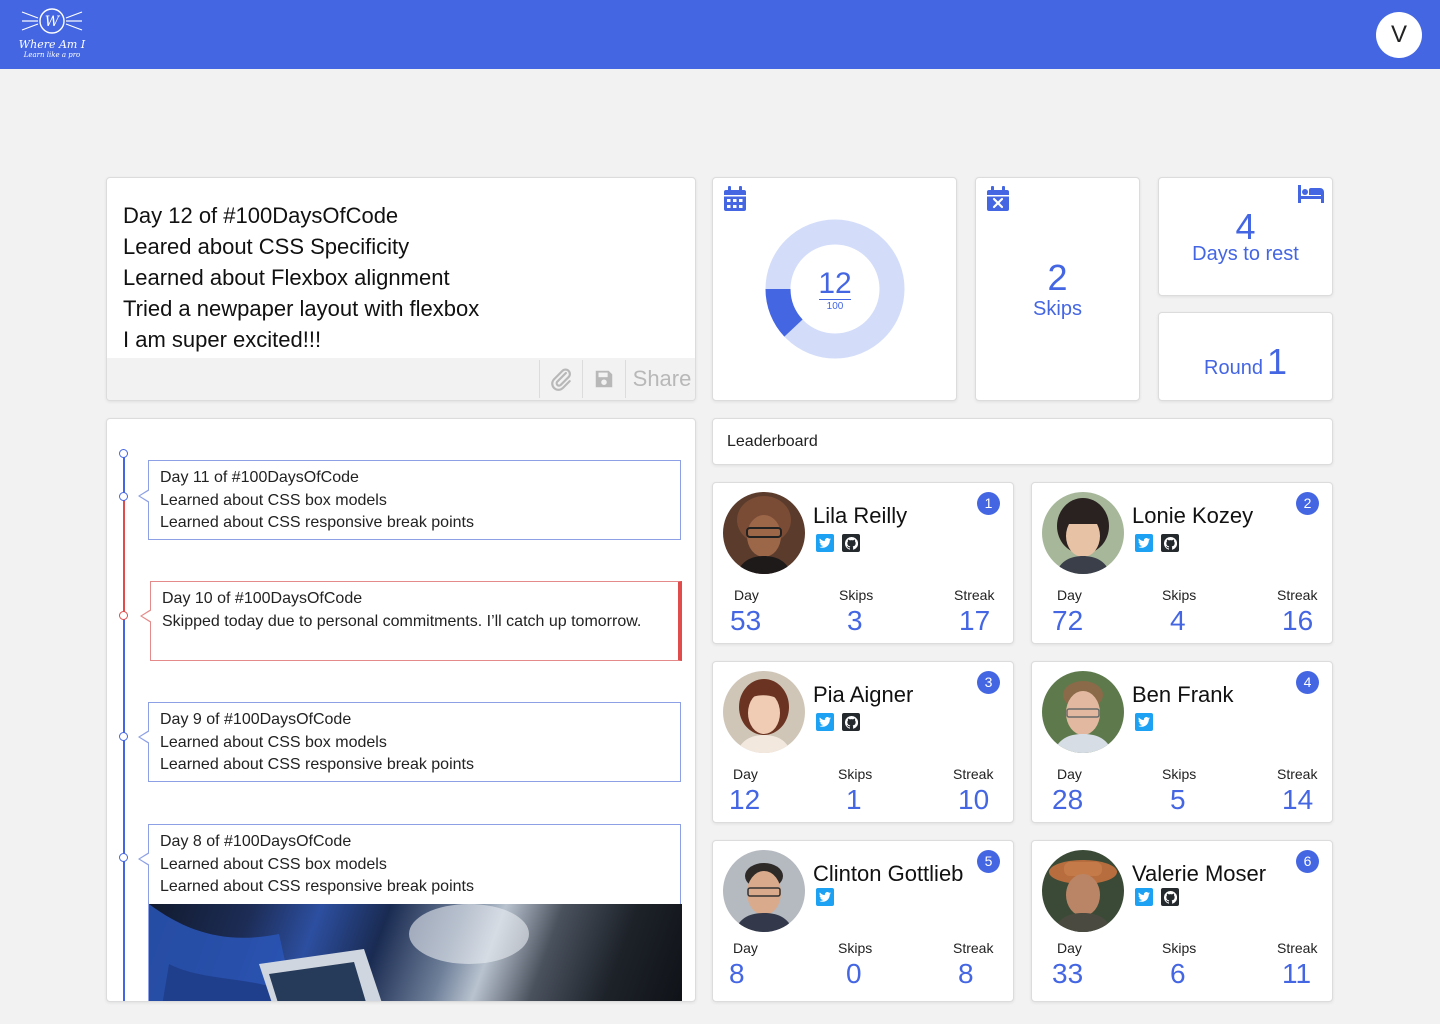 Image resolution: width=1440 pixels, height=1024 pixels. What do you see at coordinates (256, 719) in the screenshot?
I see `entry-line: Day 9 of #100DaysOfCode` at bounding box center [256, 719].